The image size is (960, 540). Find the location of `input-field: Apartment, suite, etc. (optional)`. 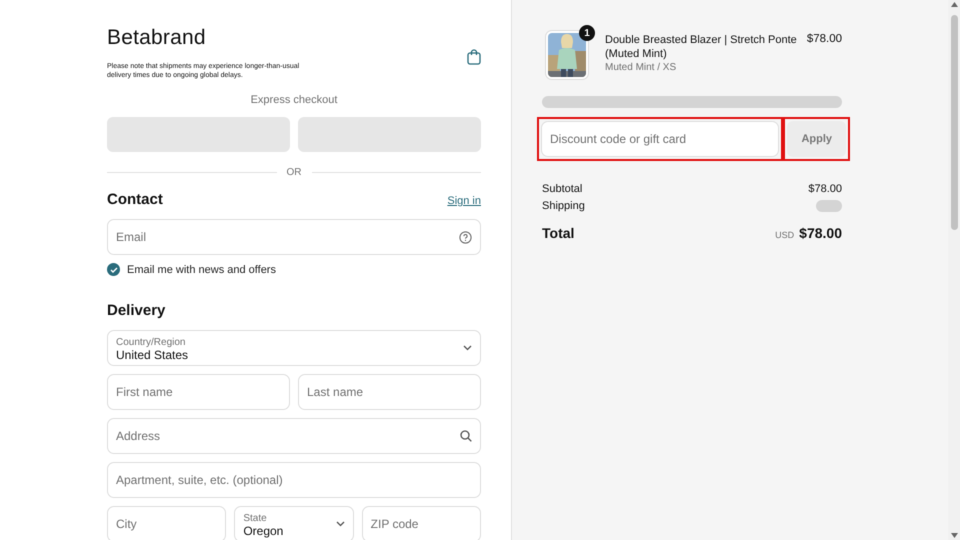

input-field: Apartment, suite, etc. (optional) is located at coordinates (294, 480).